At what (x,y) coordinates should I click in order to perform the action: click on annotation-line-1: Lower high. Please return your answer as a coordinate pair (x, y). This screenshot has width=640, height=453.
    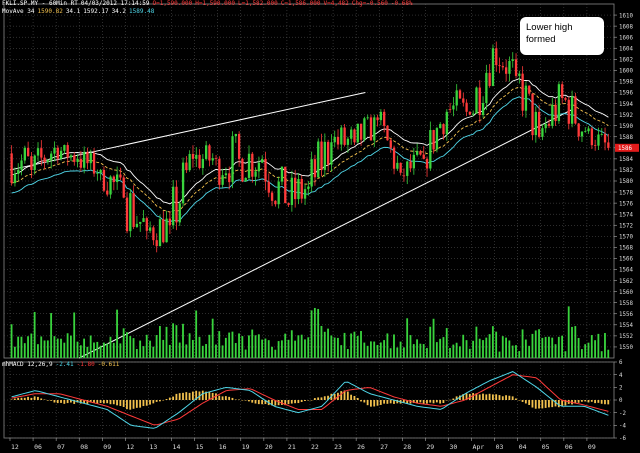
    Looking at the image, I should click on (549, 27).